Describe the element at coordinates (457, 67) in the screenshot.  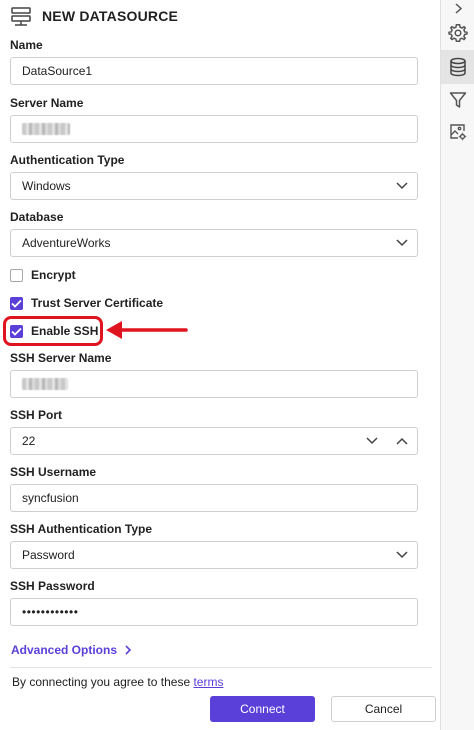
I see `database-icon` at that location.